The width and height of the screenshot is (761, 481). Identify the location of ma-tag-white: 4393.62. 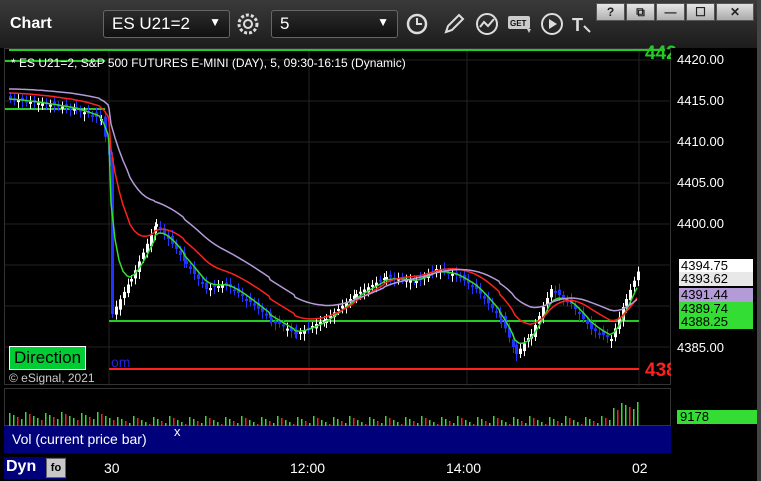
(716, 279).